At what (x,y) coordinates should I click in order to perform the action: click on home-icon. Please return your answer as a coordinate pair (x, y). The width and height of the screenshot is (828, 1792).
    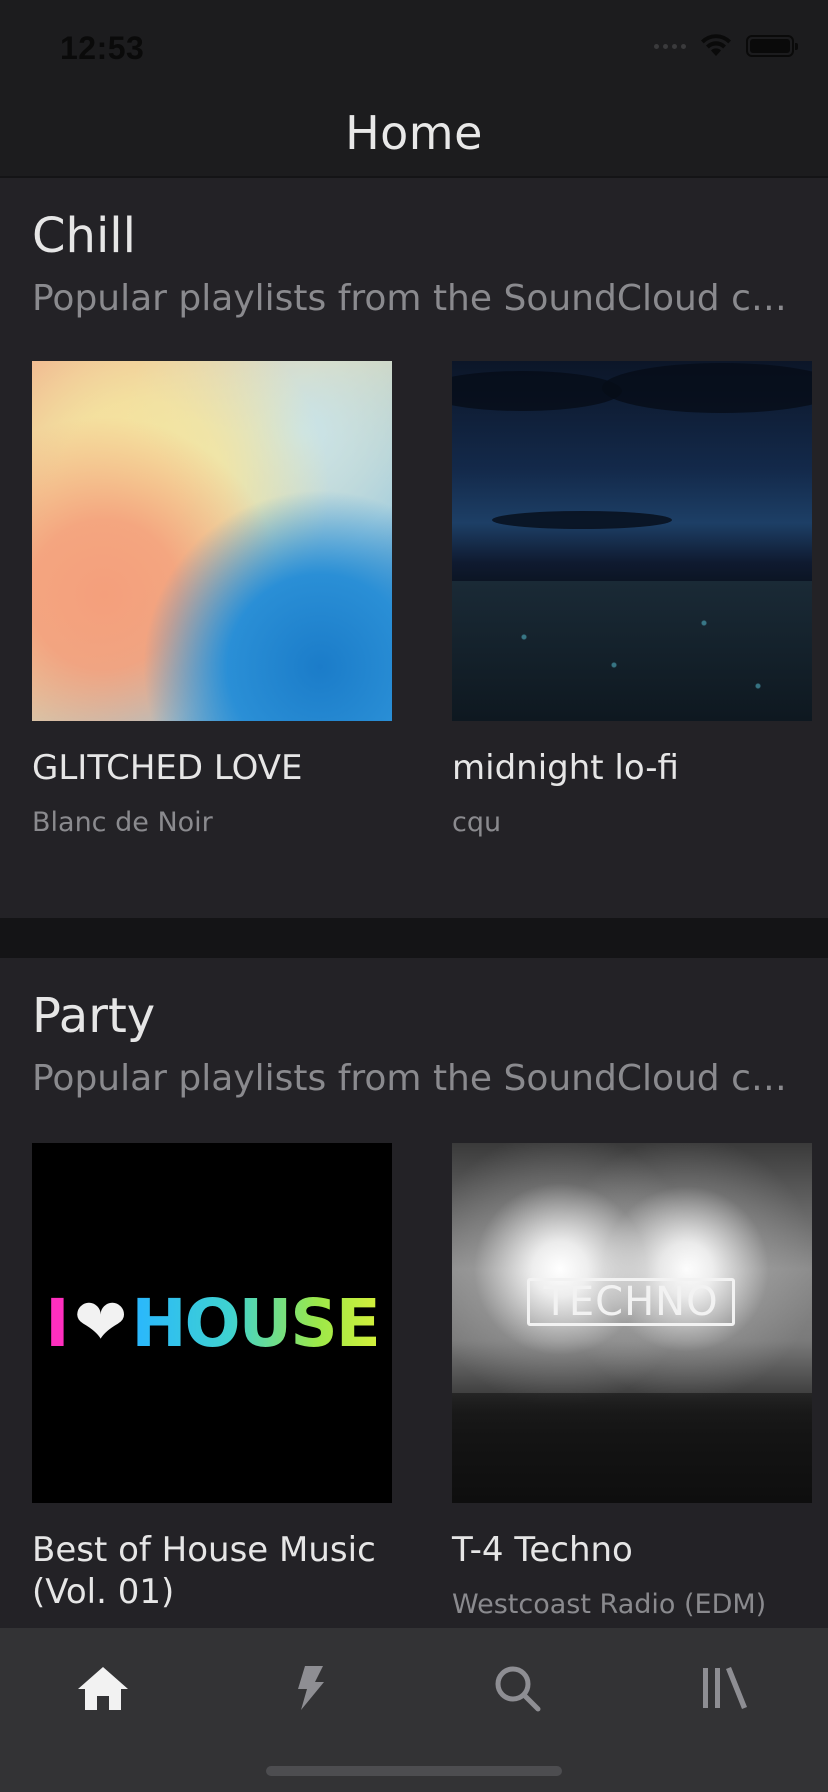
    Looking at the image, I should click on (103, 1688).